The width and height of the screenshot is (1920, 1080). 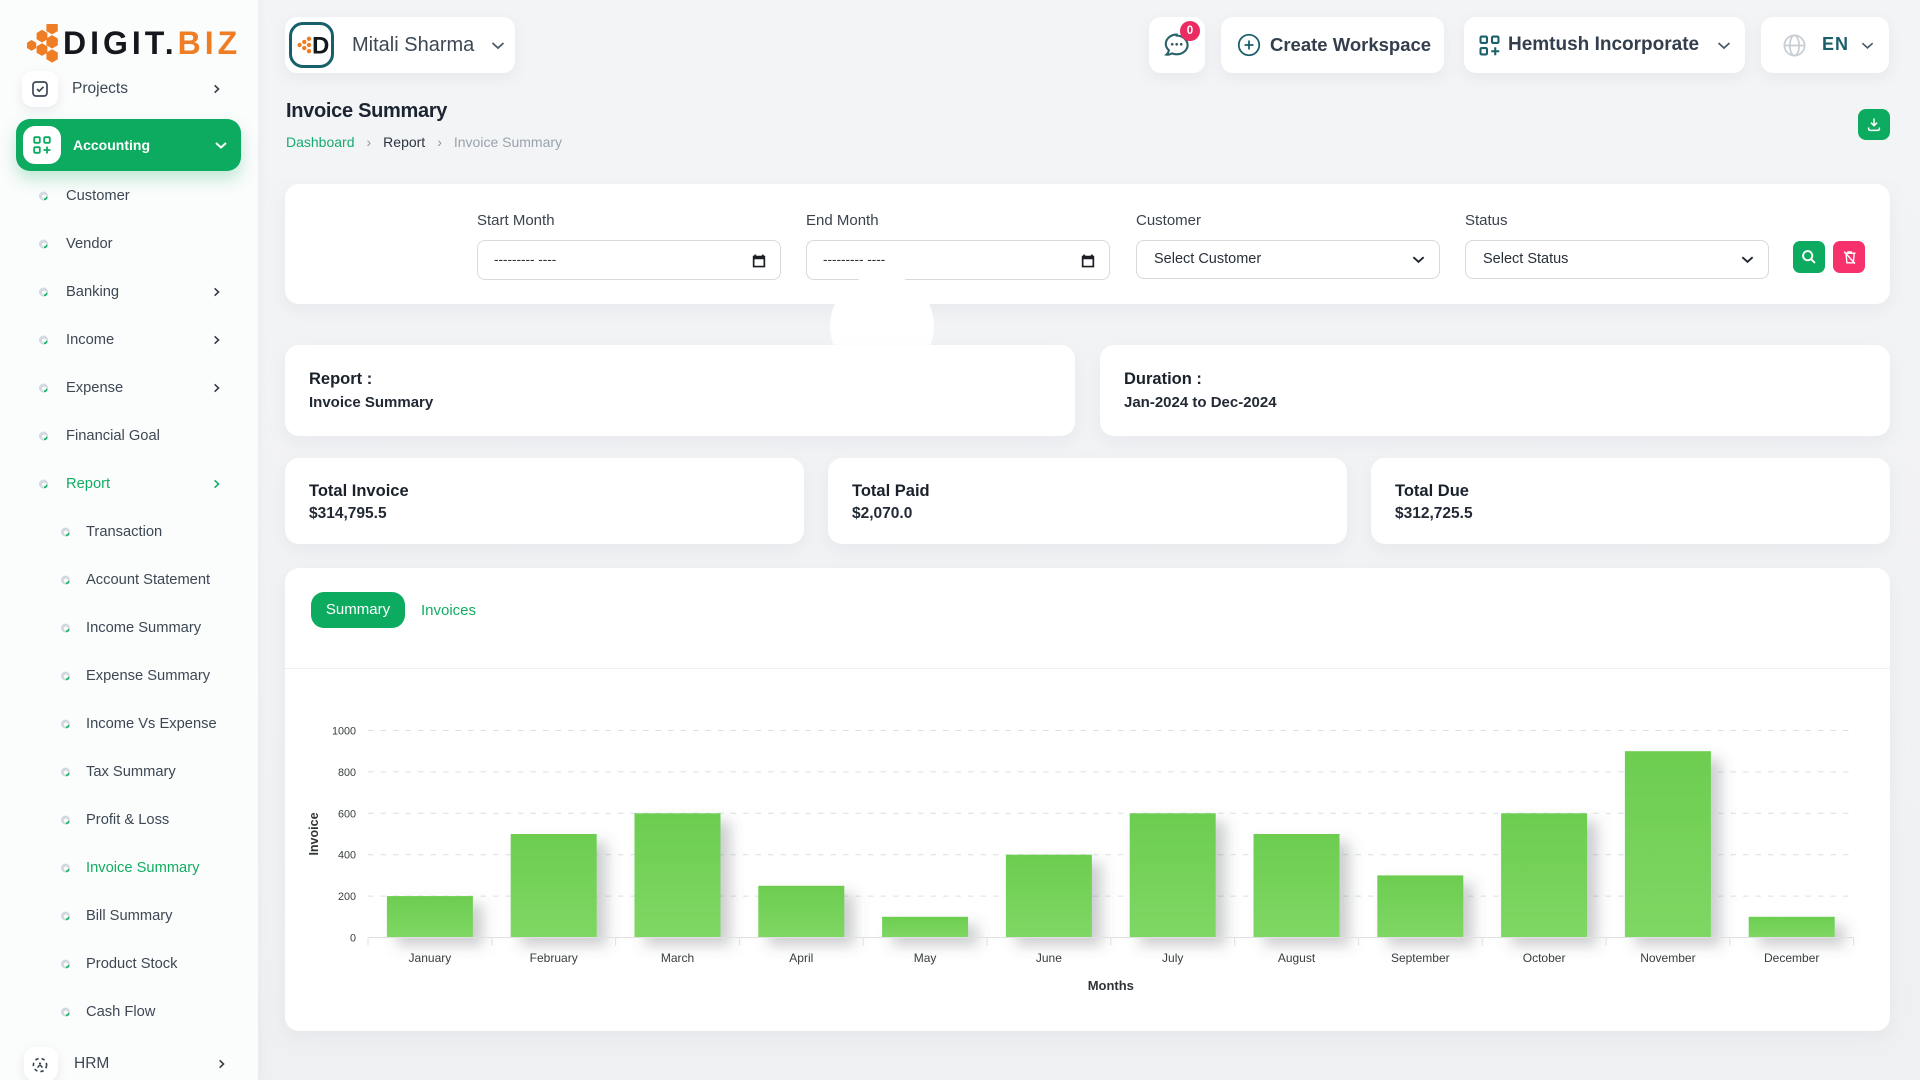 What do you see at coordinates (1791, 958) in the screenshot?
I see `svg-text: December` at bounding box center [1791, 958].